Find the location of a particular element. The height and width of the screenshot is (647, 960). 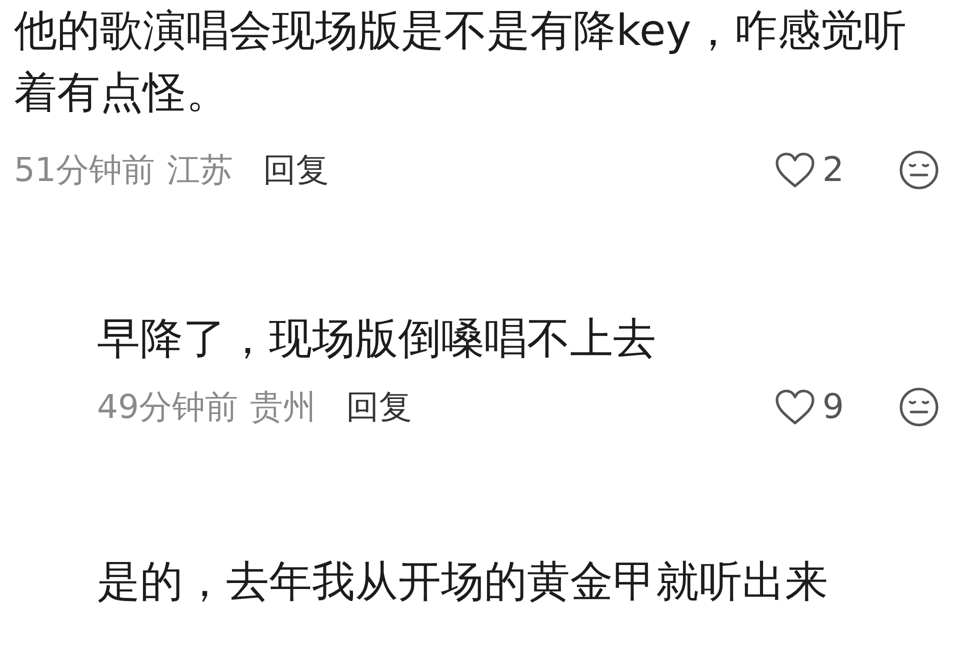

comment-time: 51分钟前 is located at coordinates (84, 169).